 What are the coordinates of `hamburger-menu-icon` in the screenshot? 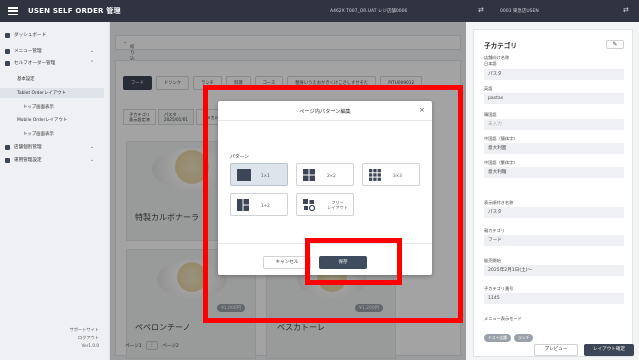 It's located at (13, 11).